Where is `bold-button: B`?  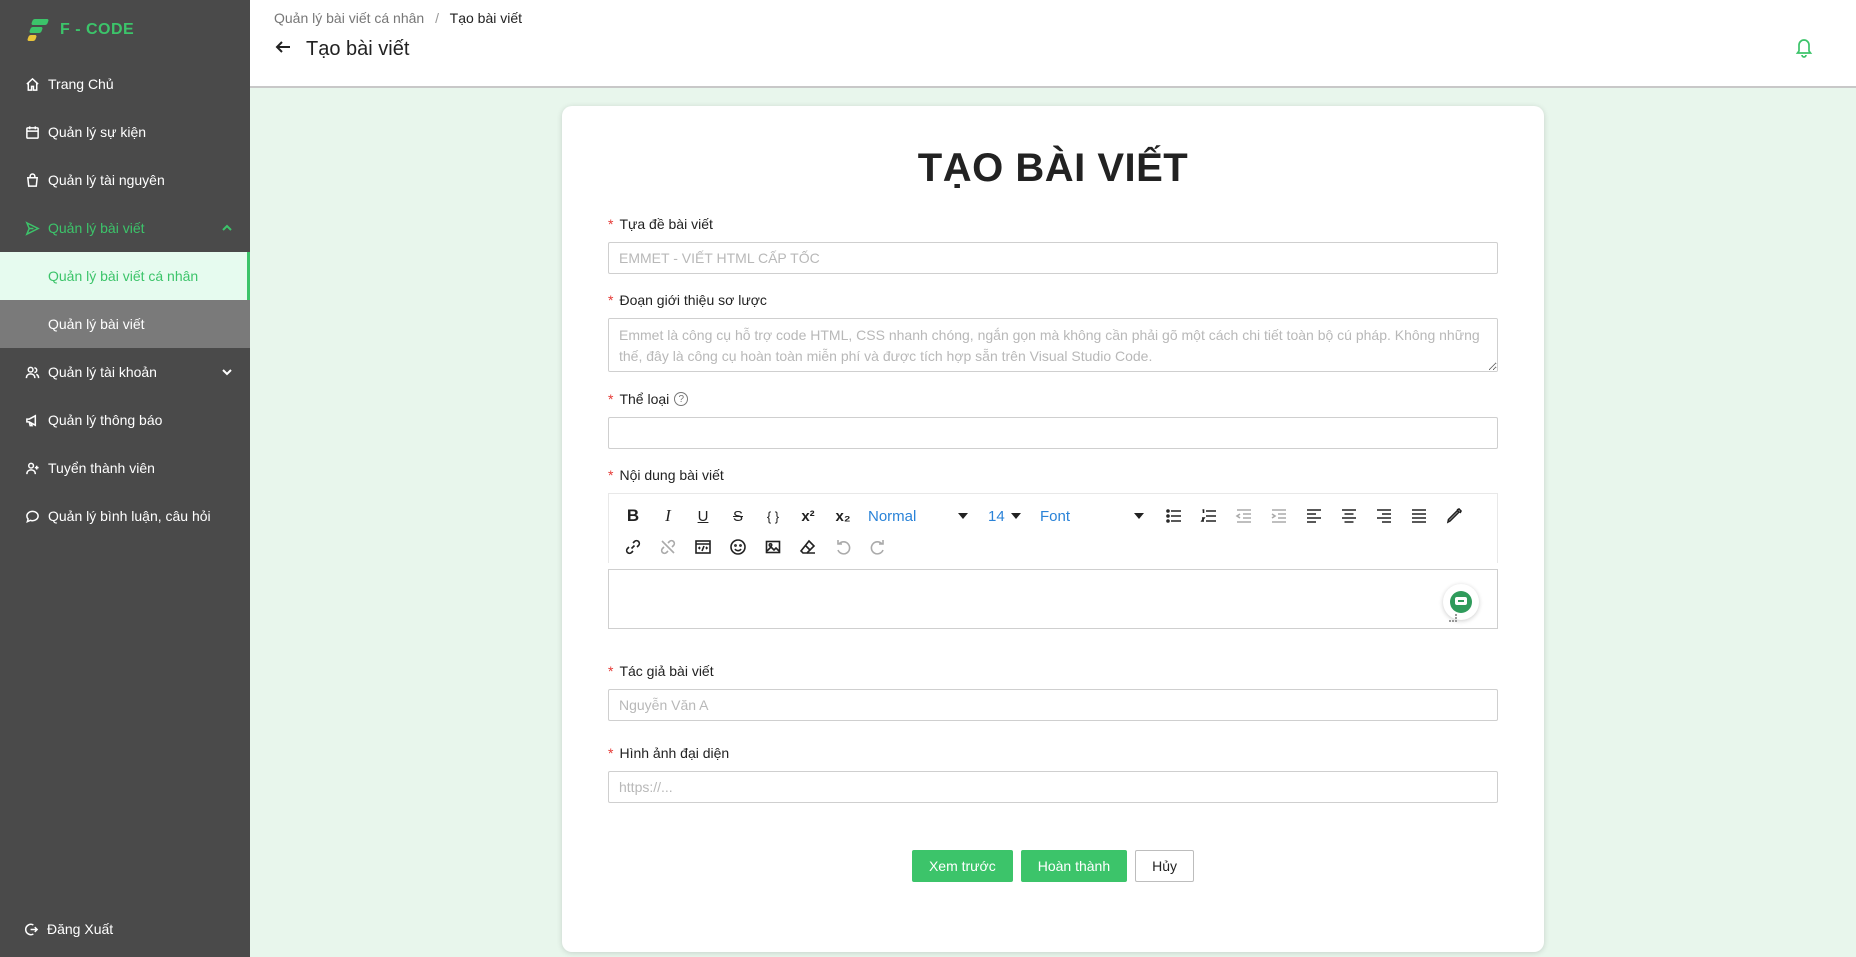 bold-button: B is located at coordinates (633, 516).